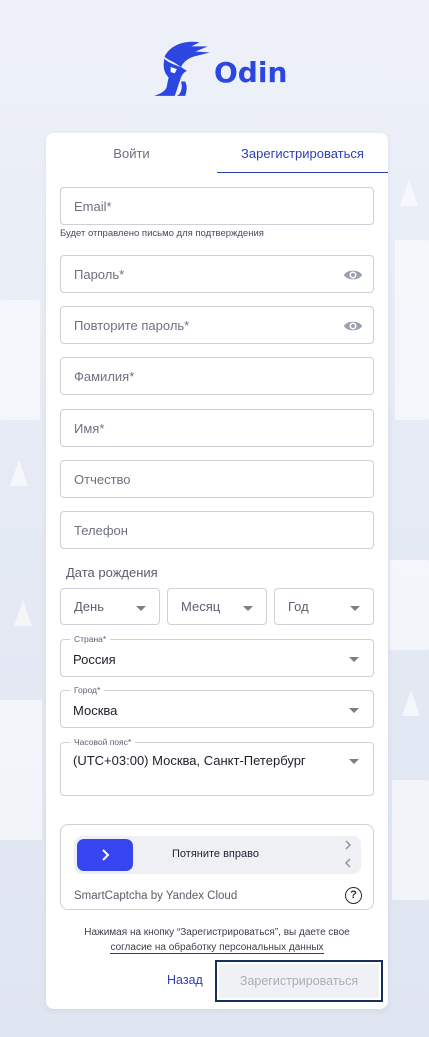 This screenshot has width=429, height=1037. What do you see at coordinates (93, 206) in the screenshot?
I see `email-placeholder: Email*` at bounding box center [93, 206].